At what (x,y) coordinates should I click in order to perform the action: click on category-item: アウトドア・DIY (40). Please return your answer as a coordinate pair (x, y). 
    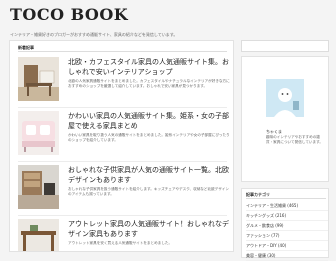
    Looking at the image, I should click on (287, 246).